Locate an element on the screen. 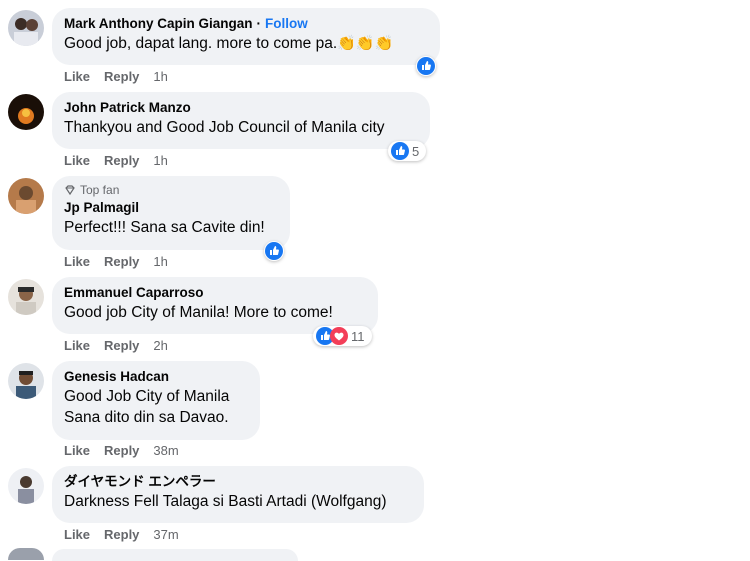 Image resolution: width=750 pixels, height=561 pixels. comment-author: Mark Anthony Capin Giangan is located at coordinates (158, 24).